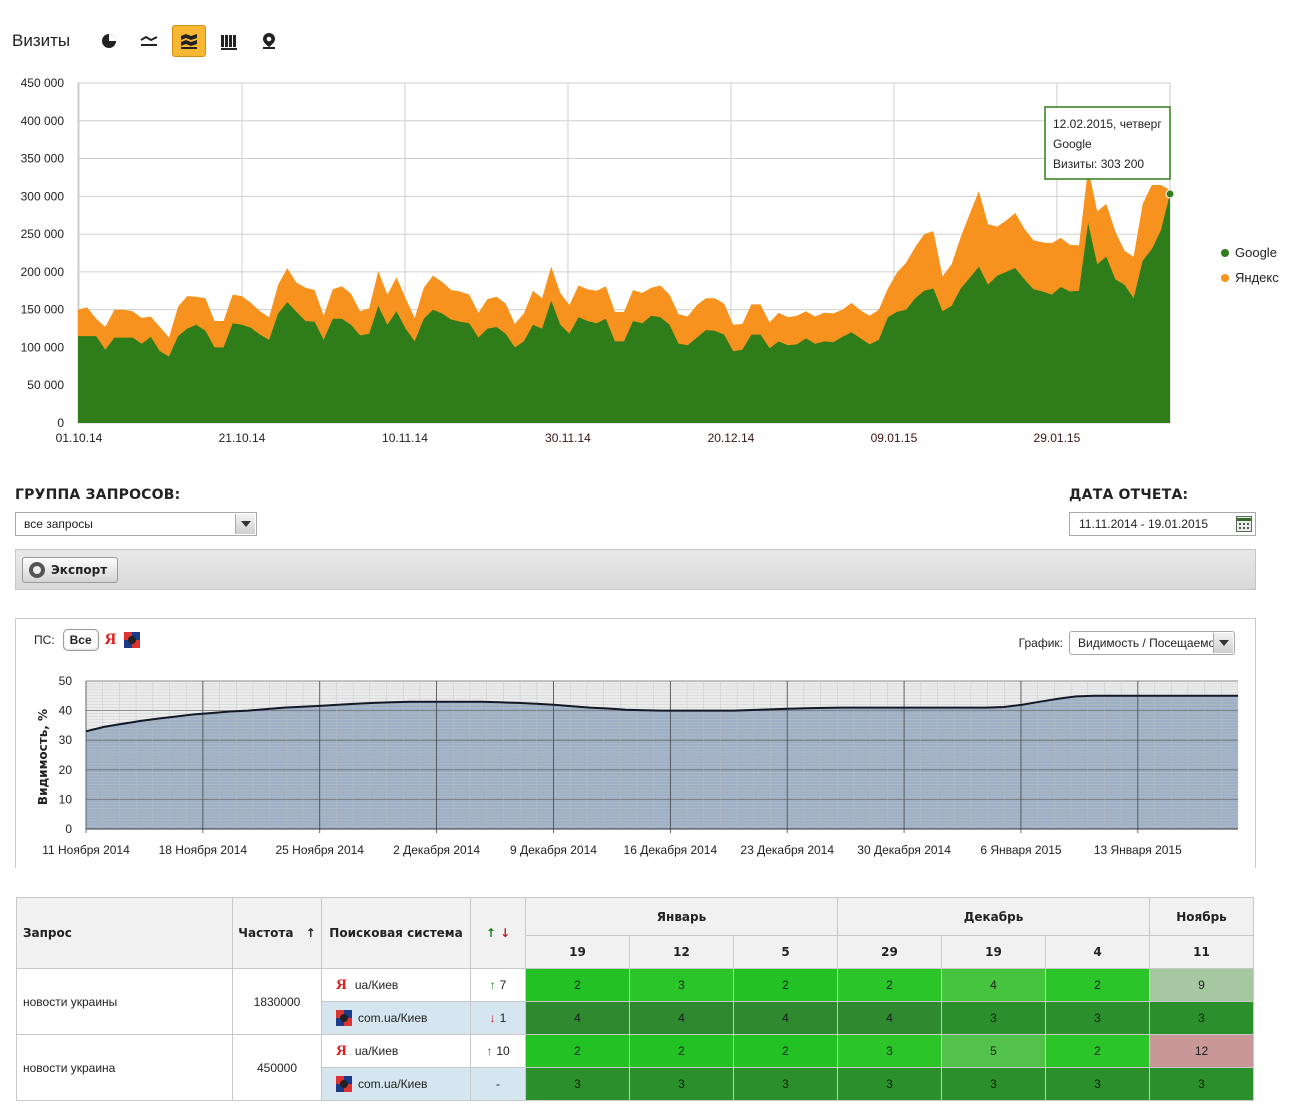  What do you see at coordinates (568, 438) in the screenshot?
I see `x-tick-label: 30.11.14` at bounding box center [568, 438].